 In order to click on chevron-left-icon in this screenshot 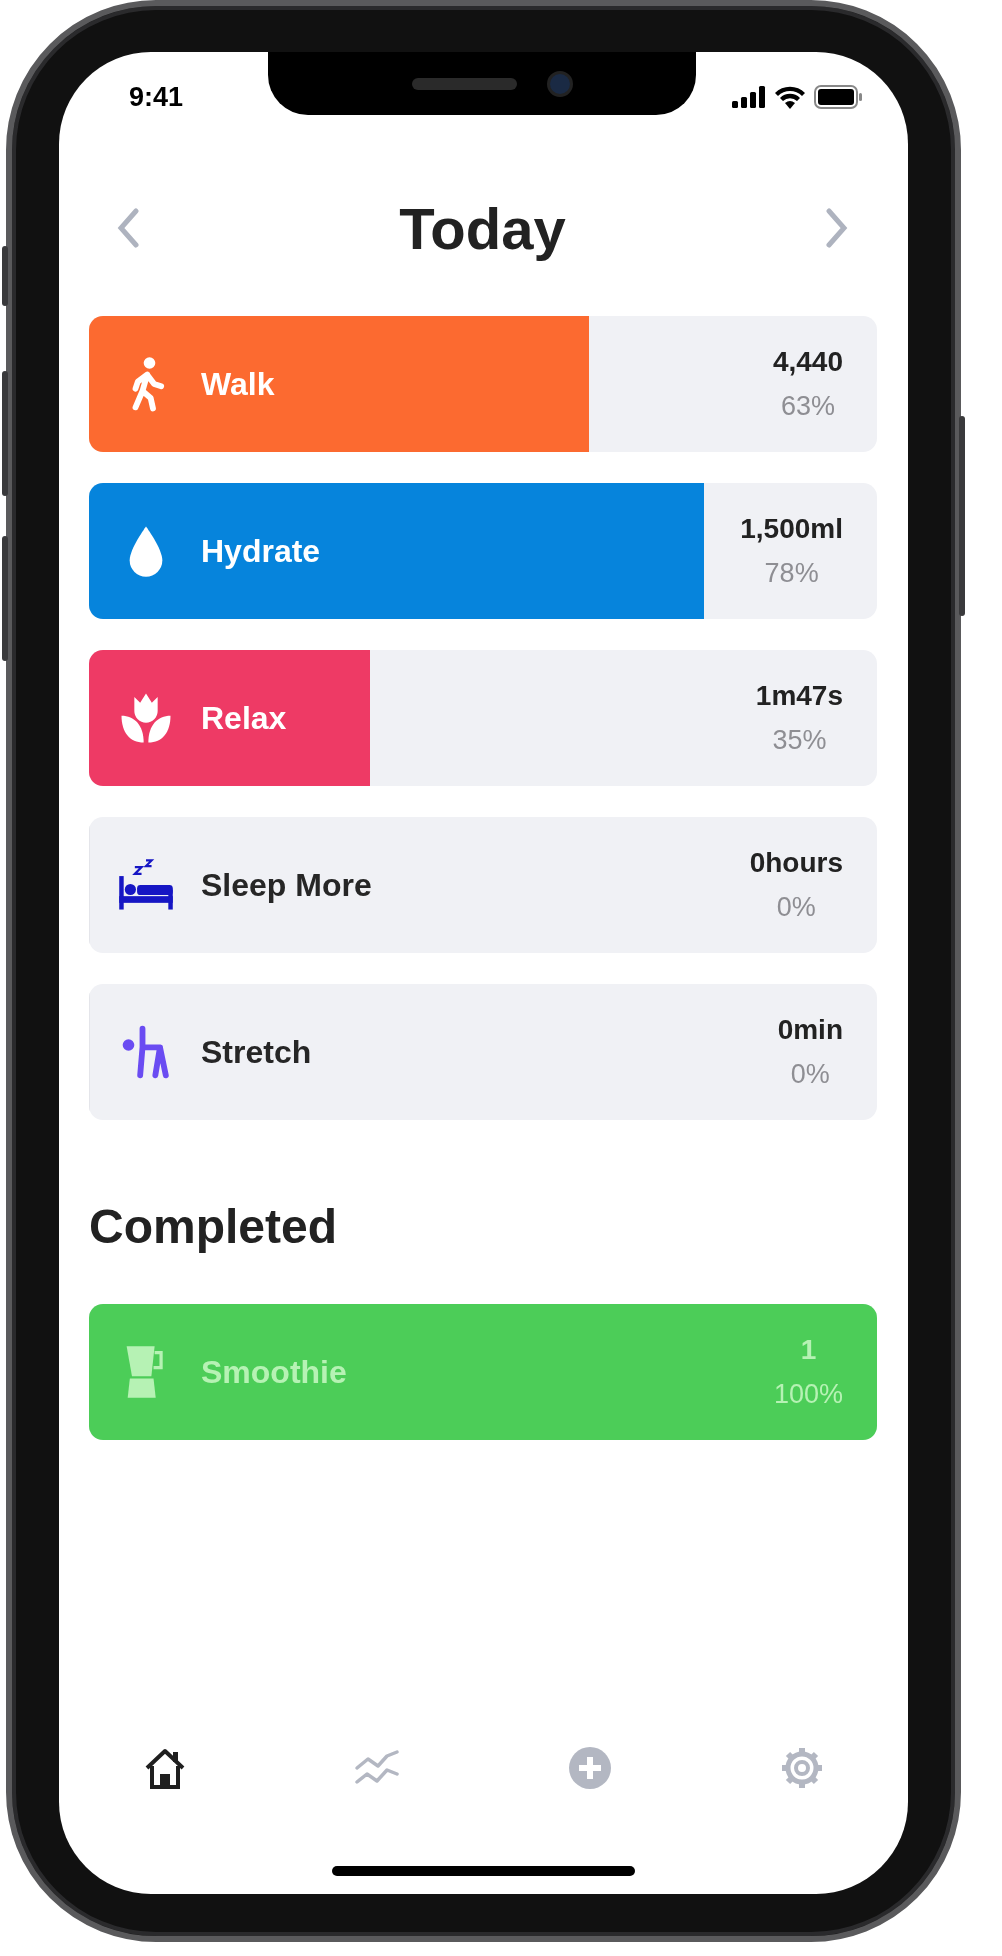, I will do `click(128, 228)`.